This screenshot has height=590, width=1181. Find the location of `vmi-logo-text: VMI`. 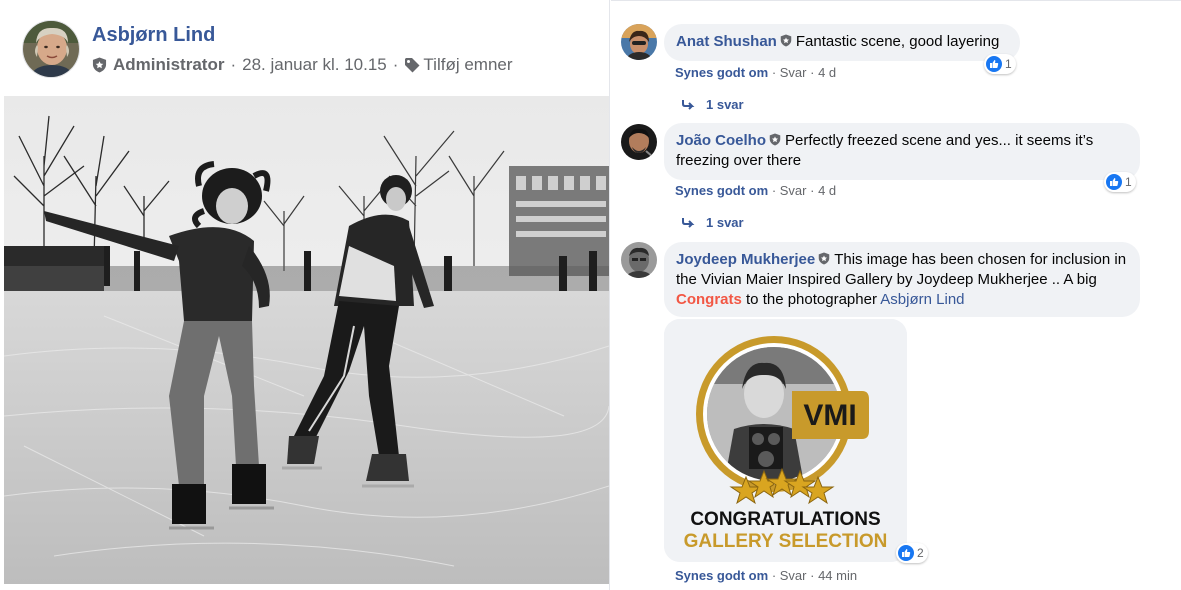

vmi-logo-text: VMI is located at coordinates (829, 415).